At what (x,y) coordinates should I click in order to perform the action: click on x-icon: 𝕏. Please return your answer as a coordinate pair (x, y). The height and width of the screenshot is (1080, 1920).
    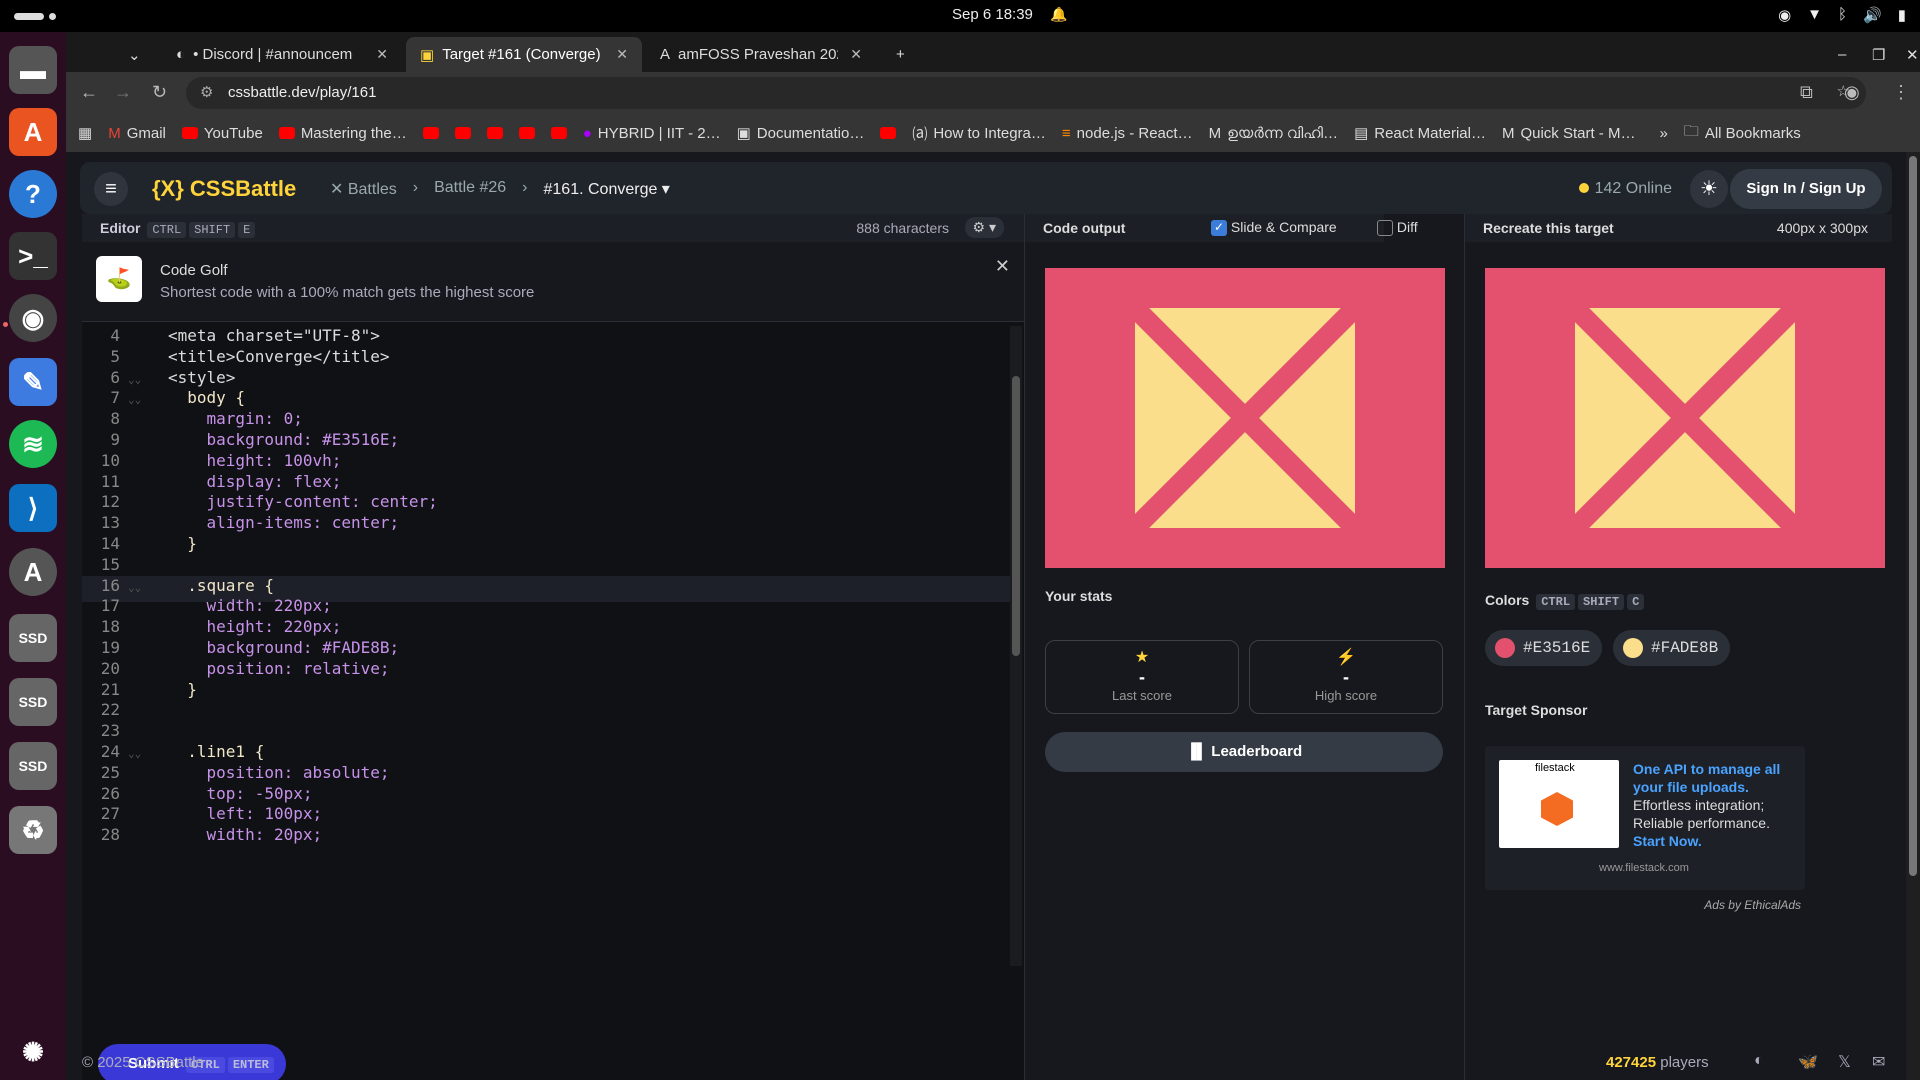
    Looking at the image, I should click on (1844, 1062).